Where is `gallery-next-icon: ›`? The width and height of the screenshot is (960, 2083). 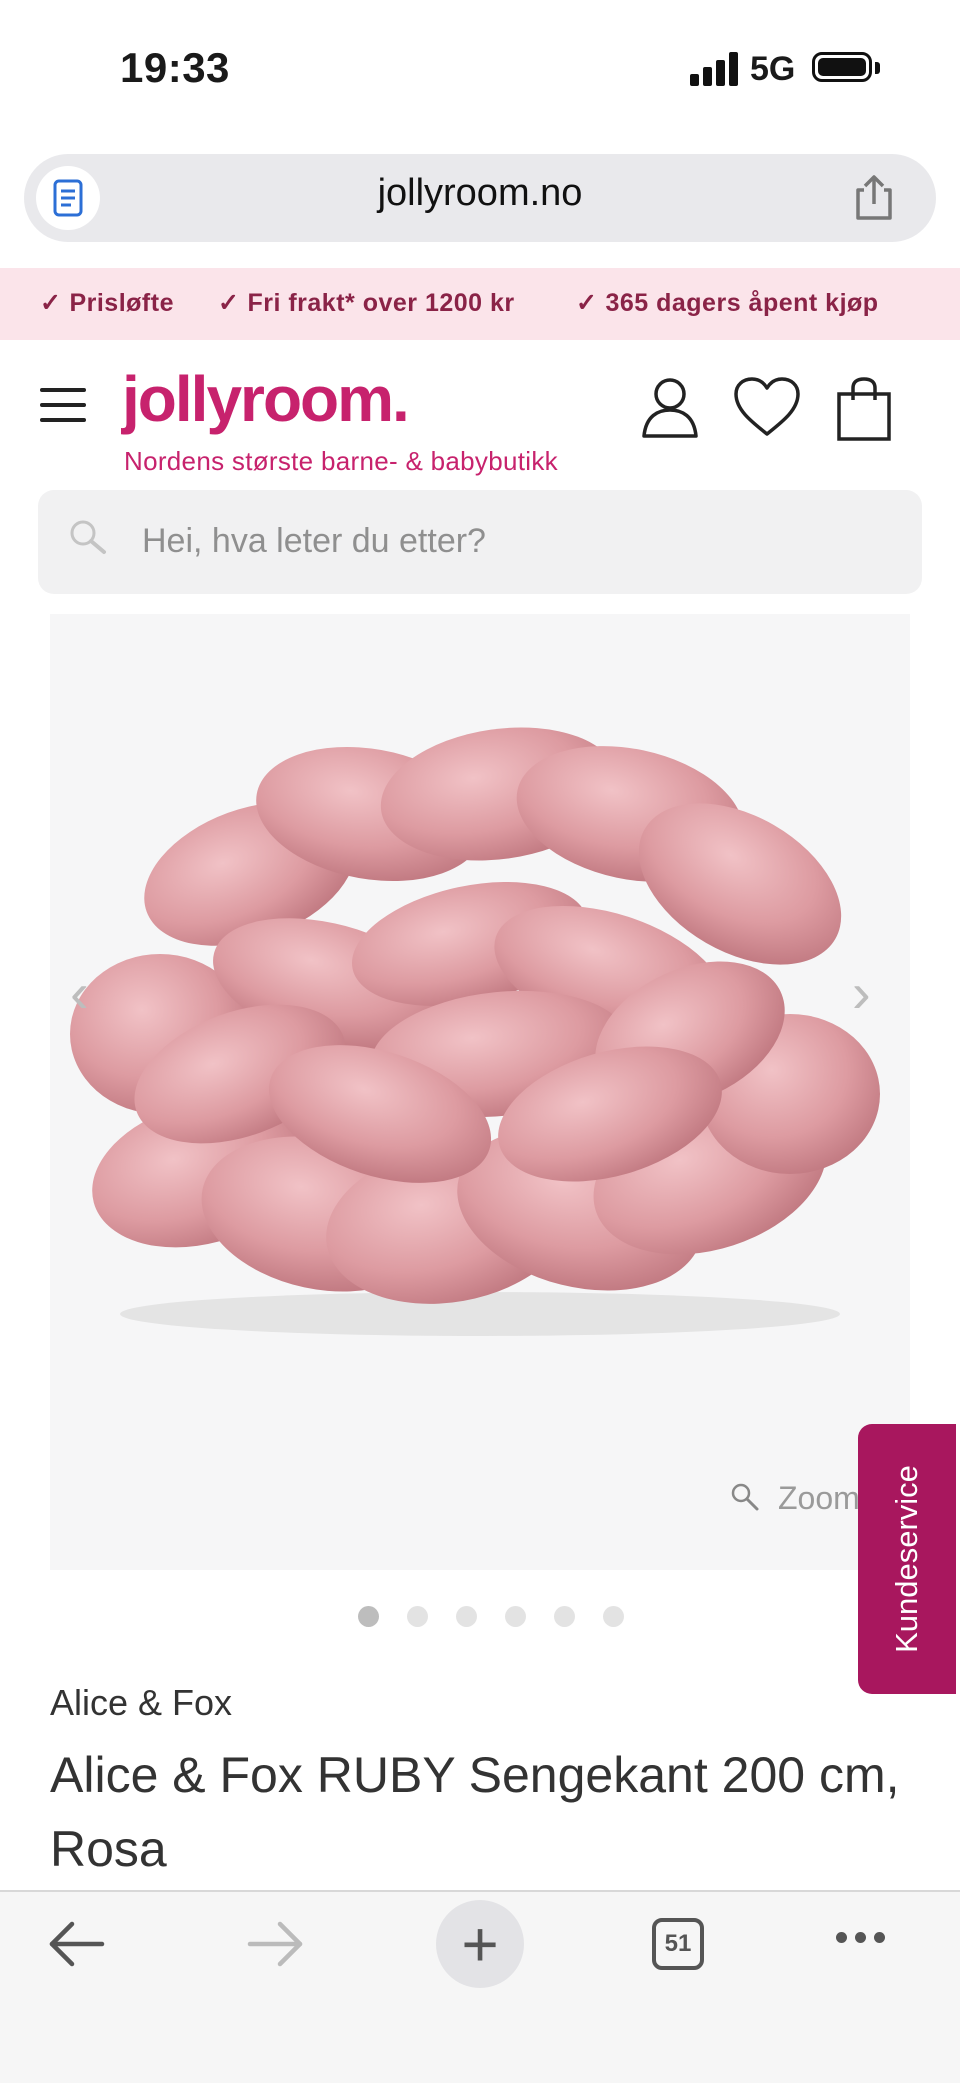
gallery-next-icon: › is located at coordinates (861, 992).